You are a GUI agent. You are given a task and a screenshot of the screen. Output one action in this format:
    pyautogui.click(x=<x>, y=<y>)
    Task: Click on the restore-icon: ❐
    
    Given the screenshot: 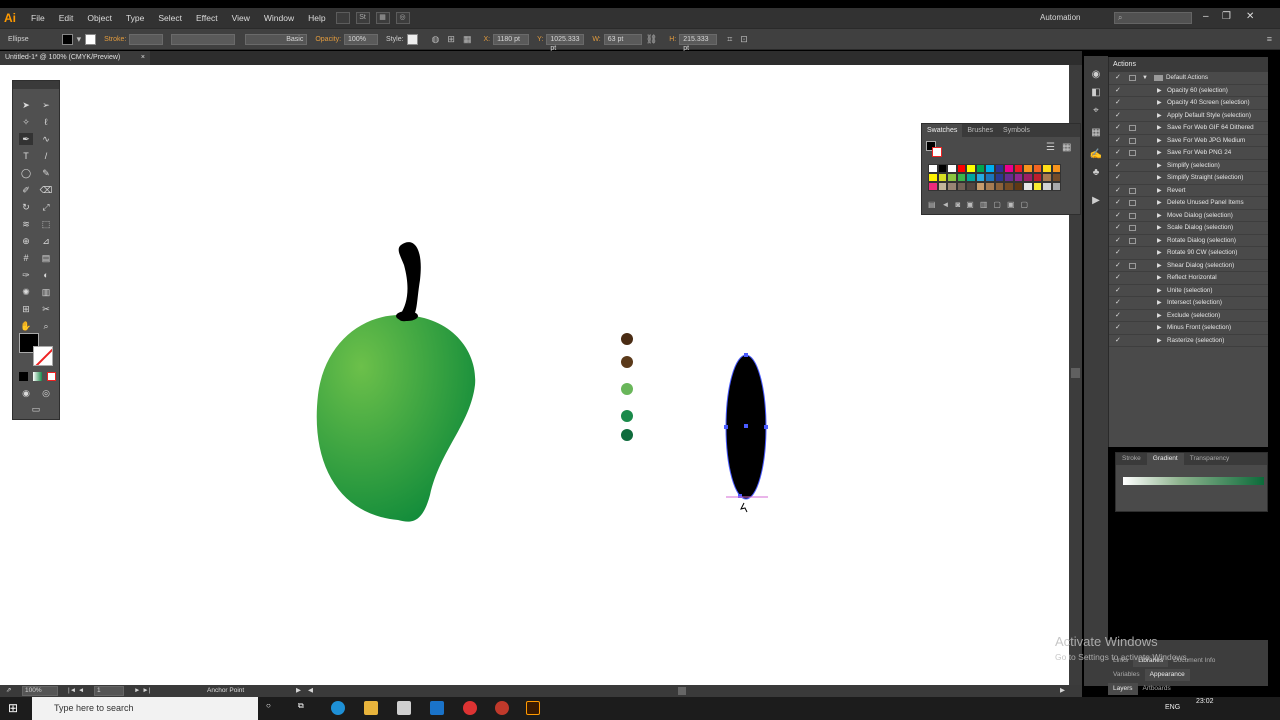 What is the action you would take?
    pyautogui.click(x=1226, y=16)
    